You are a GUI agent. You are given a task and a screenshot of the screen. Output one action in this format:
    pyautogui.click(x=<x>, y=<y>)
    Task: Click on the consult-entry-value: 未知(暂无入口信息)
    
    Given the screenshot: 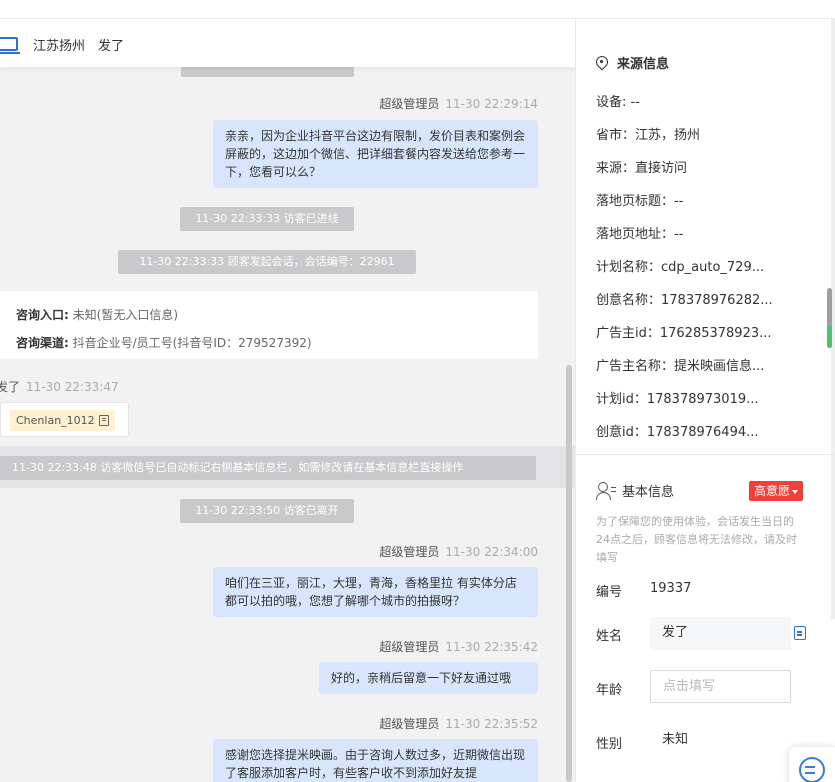 What is the action you would take?
    pyautogui.click(x=125, y=315)
    